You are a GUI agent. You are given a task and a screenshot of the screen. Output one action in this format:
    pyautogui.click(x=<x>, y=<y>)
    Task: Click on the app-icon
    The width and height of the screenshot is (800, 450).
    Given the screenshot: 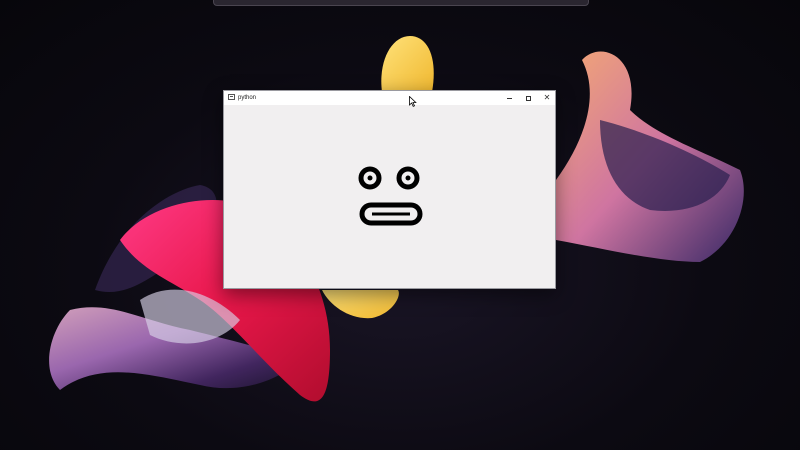 What is the action you would take?
    pyautogui.click(x=231, y=97)
    